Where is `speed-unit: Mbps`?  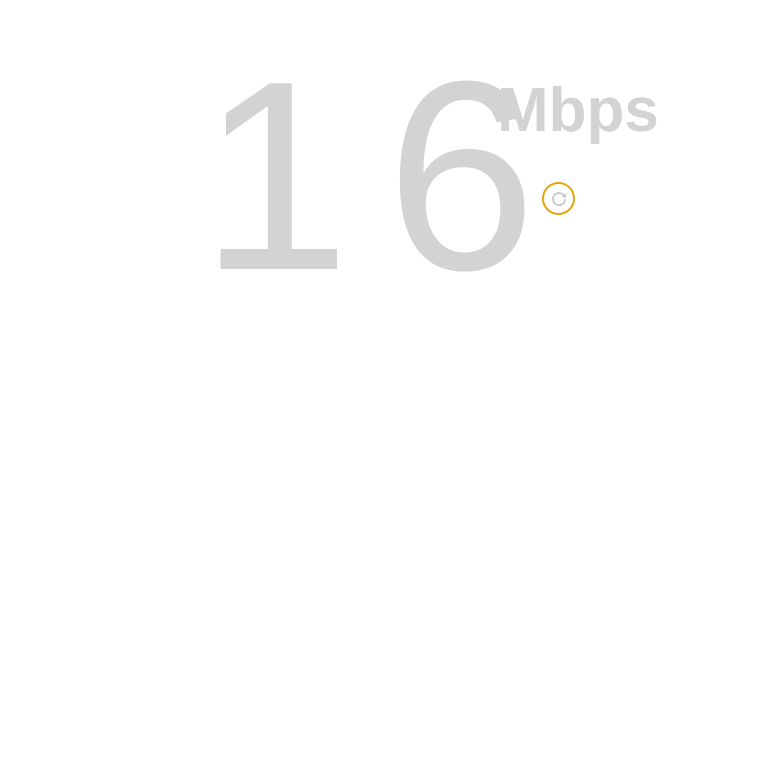 speed-unit: Mbps is located at coordinates (578, 110).